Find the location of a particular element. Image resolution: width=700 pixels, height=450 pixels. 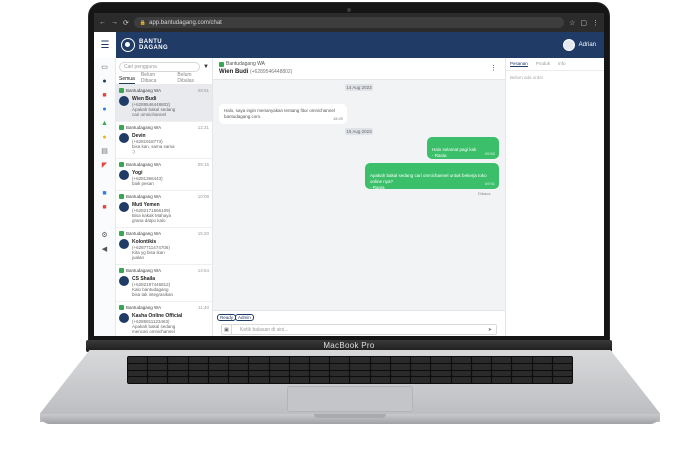

tab-belum-dibalas: Belum Dibalas is located at coordinates (193, 78).